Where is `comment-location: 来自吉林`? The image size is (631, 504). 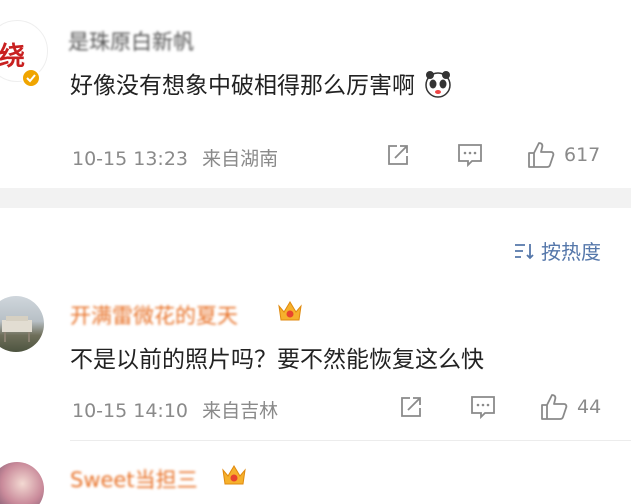
comment-location: 来自吉林 is located at coordinates (240, 411).